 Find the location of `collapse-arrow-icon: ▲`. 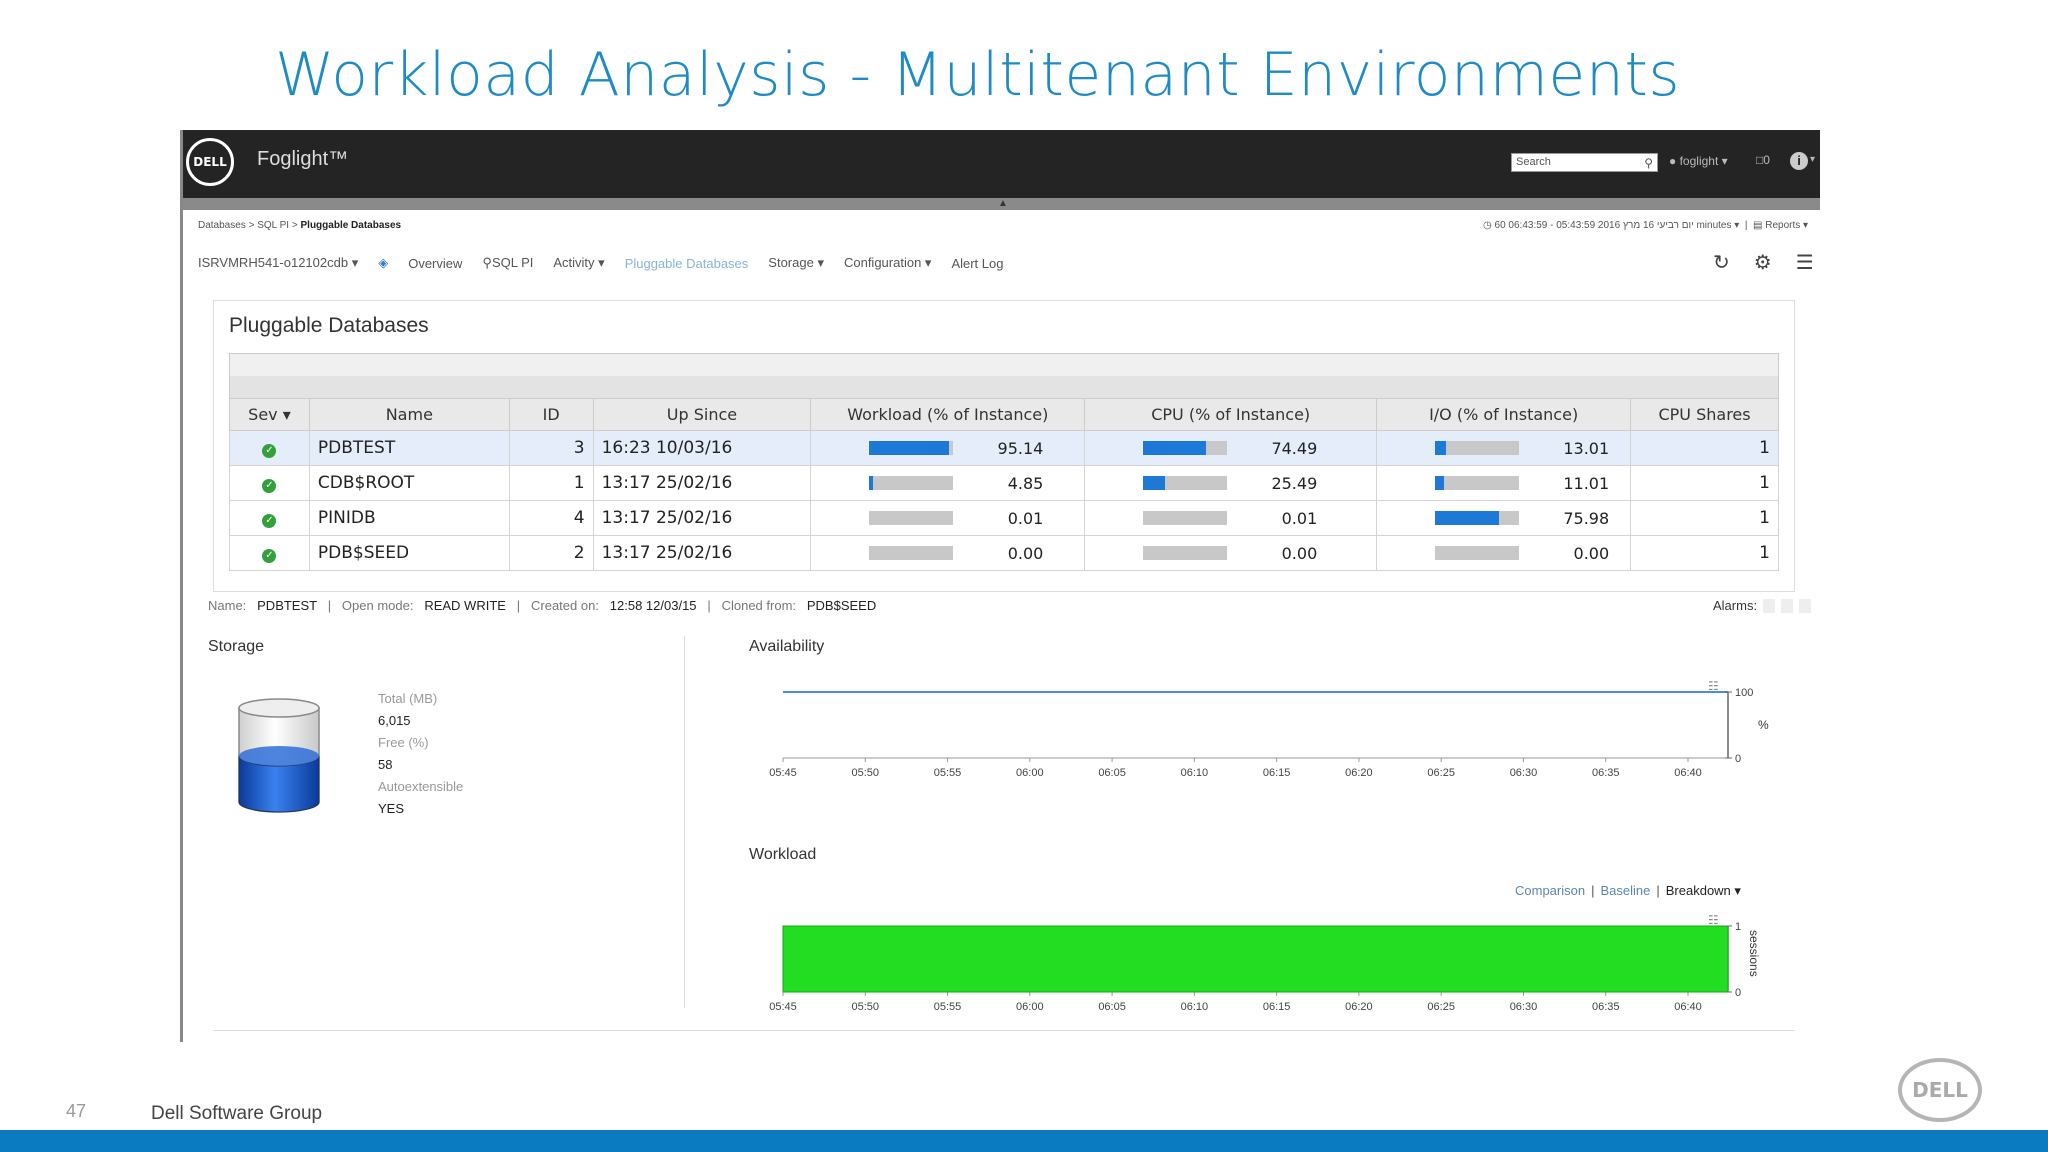

collapse-arrow-icon: ▲ is located at coordinates (1003, 204).